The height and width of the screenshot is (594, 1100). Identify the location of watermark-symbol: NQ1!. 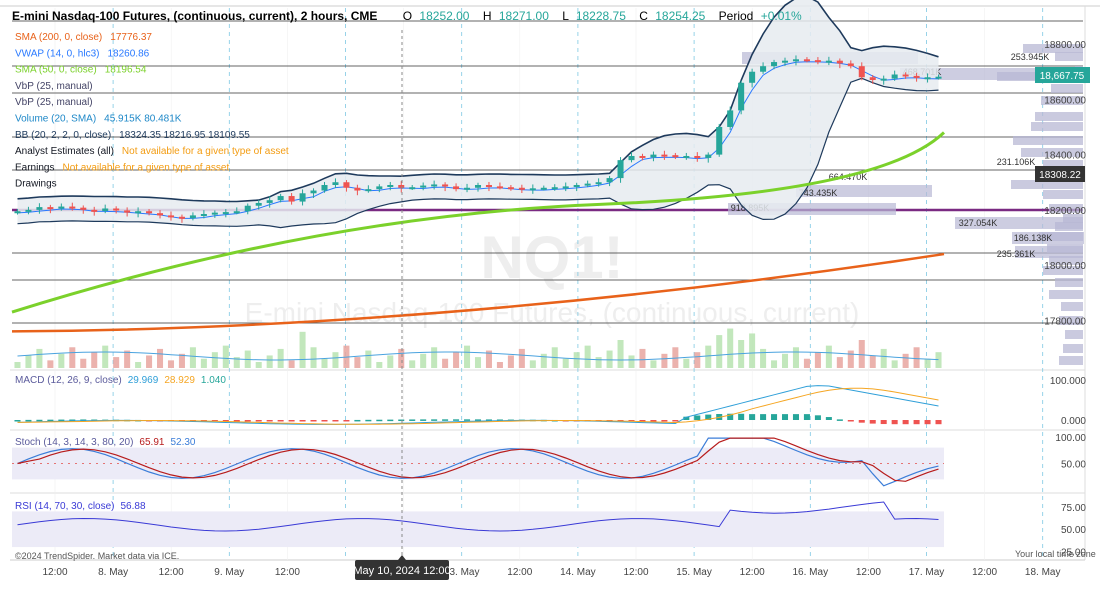
(551, 257).